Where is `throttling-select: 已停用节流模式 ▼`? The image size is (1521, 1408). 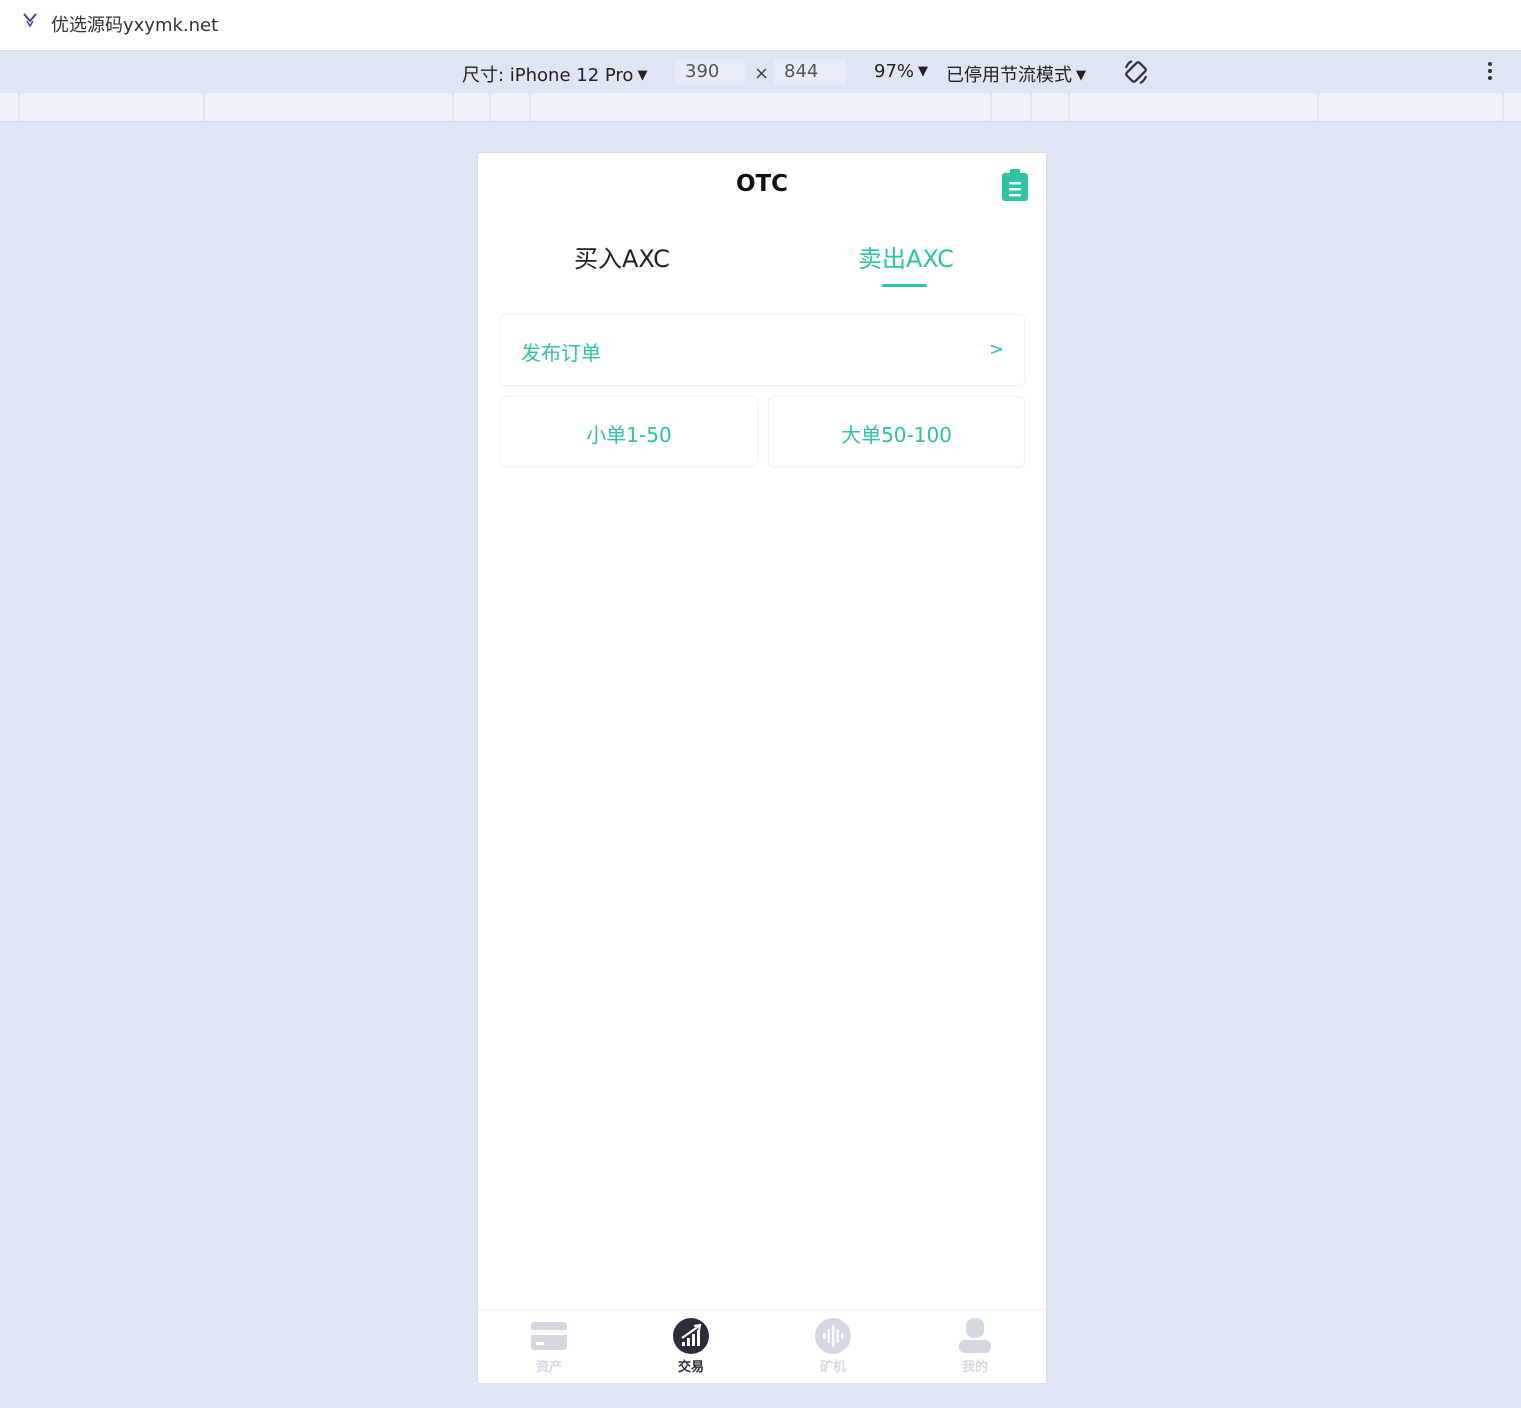
throttling-select: 已停用节流模式 ▼ is located at coordinates (1016, 74).